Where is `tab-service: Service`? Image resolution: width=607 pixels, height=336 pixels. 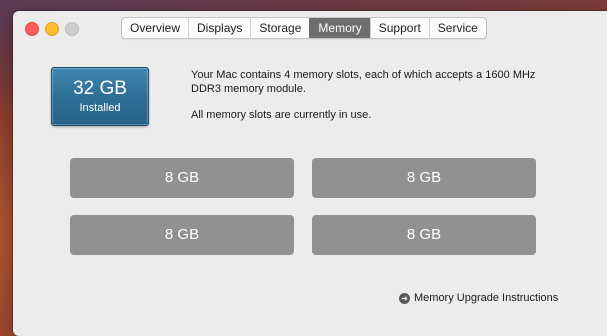
tab-service: Service is located at coordinates (457, 28).